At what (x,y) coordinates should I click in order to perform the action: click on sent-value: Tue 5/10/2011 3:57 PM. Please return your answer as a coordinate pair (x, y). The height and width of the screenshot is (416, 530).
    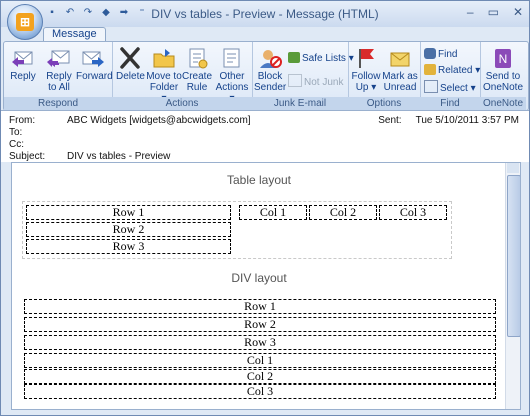
    Looking at the image, I should click on (467, 120).